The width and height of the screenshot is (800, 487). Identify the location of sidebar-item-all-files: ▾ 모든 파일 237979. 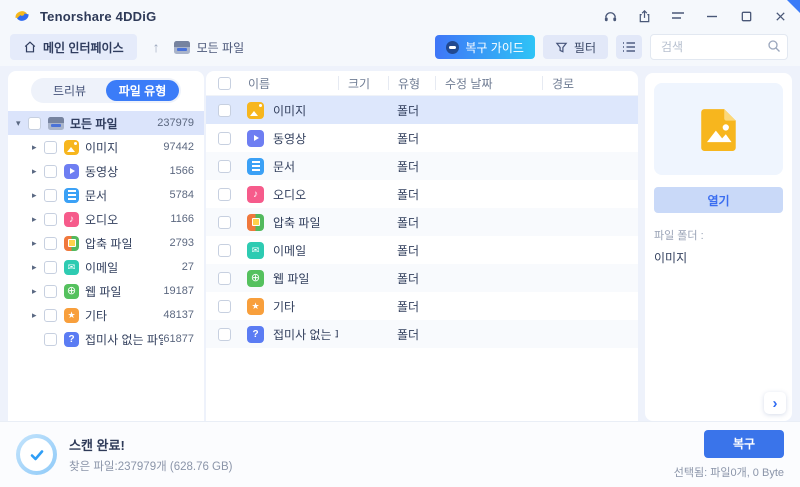
(106, 123).